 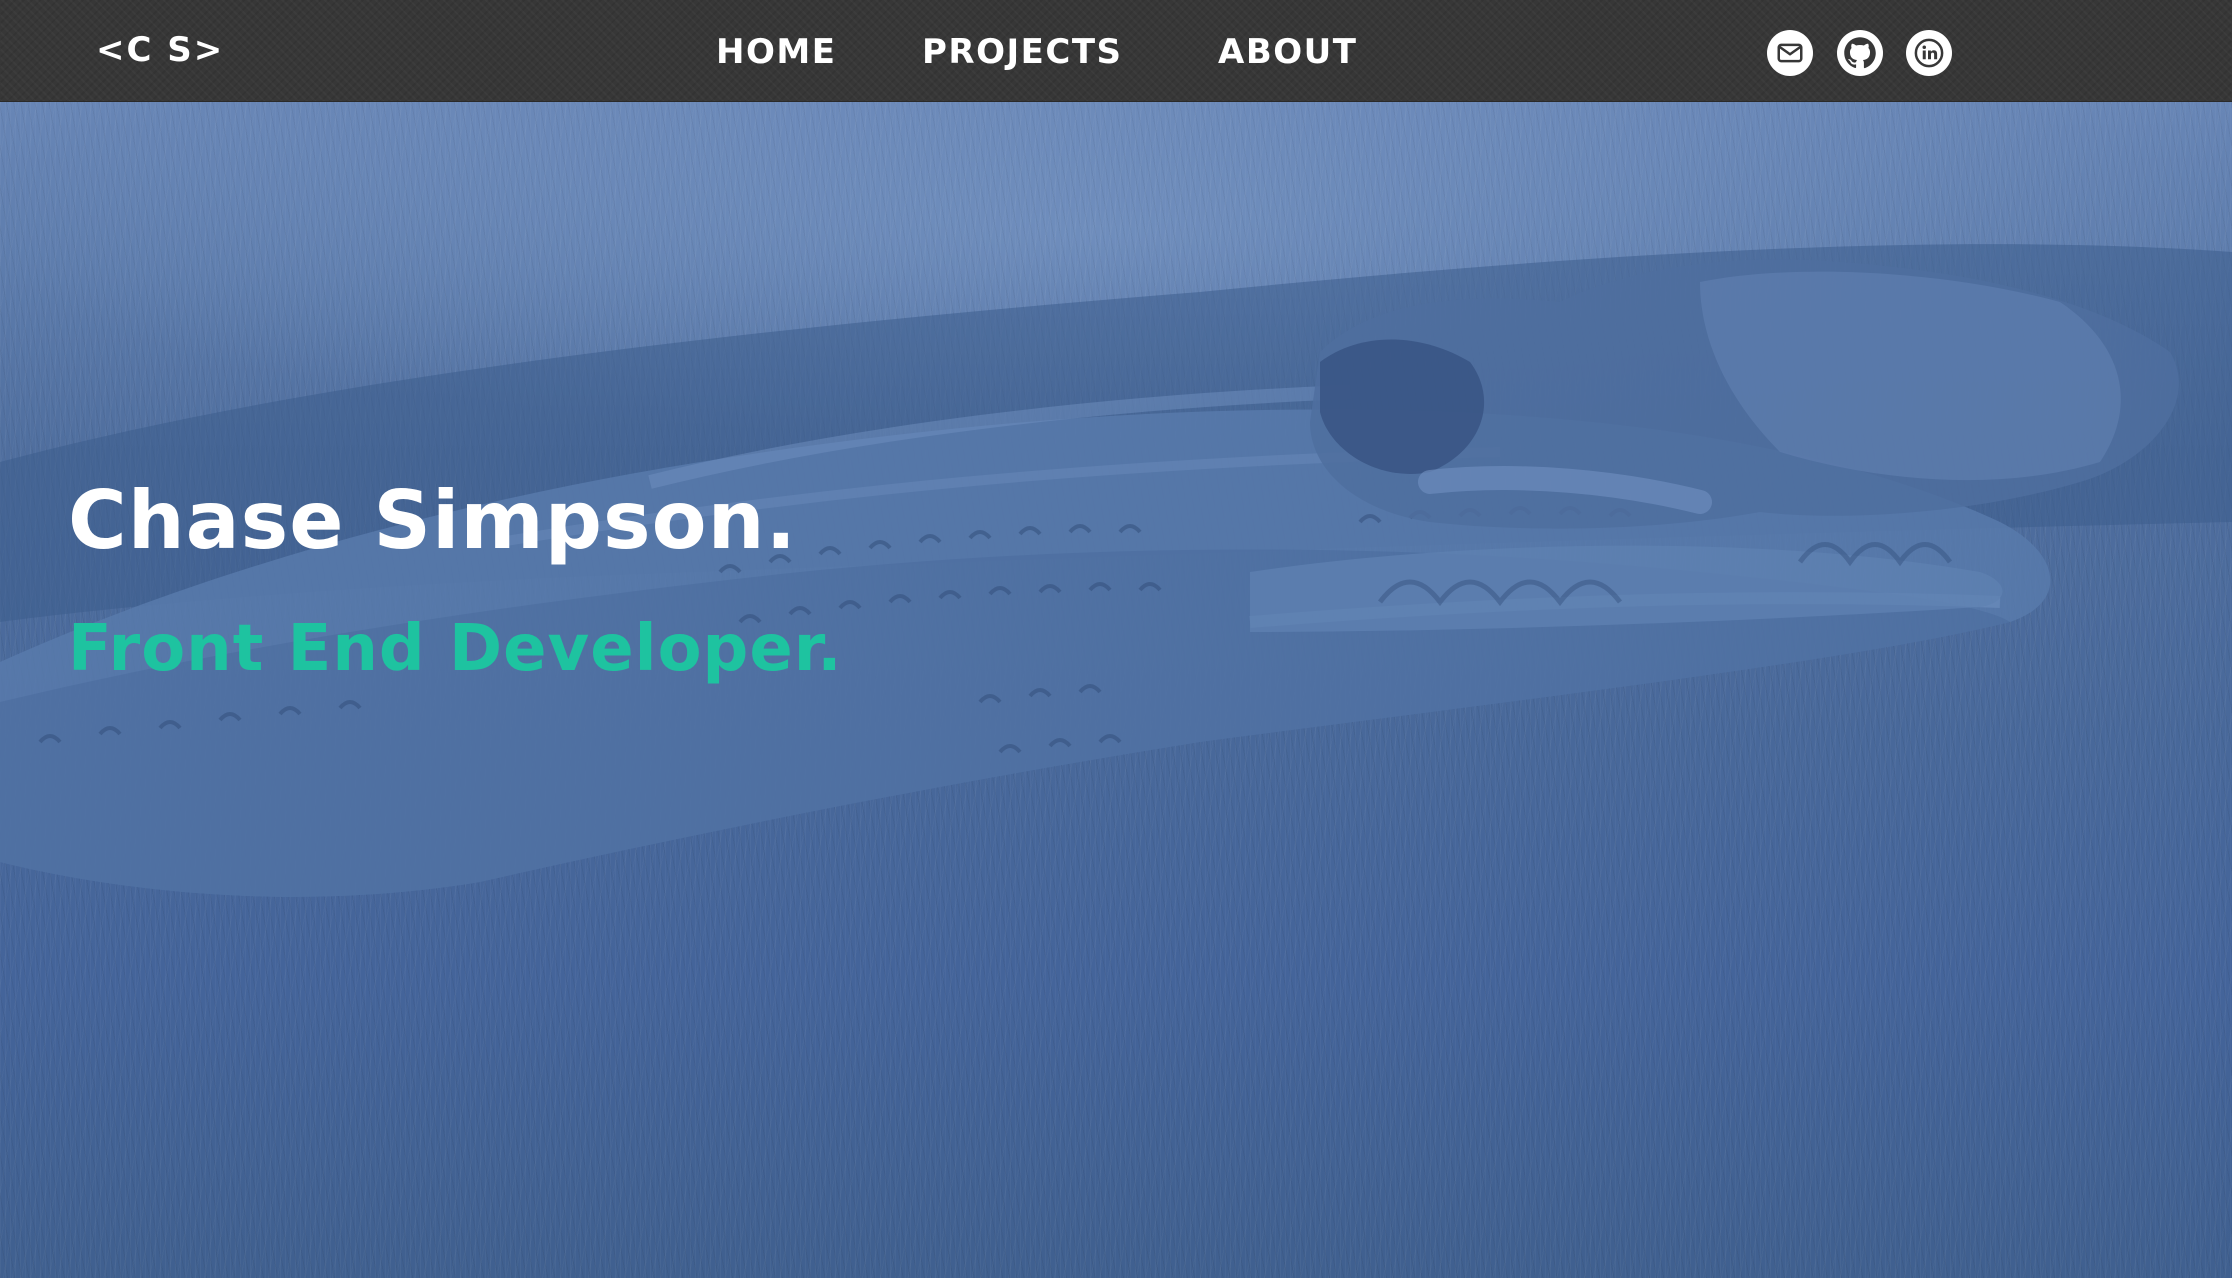 What do you see at coordinates (432, 520) in the screenshot?
I see `hero-title: Chase Simpson.` at bounding box center [432, 520].